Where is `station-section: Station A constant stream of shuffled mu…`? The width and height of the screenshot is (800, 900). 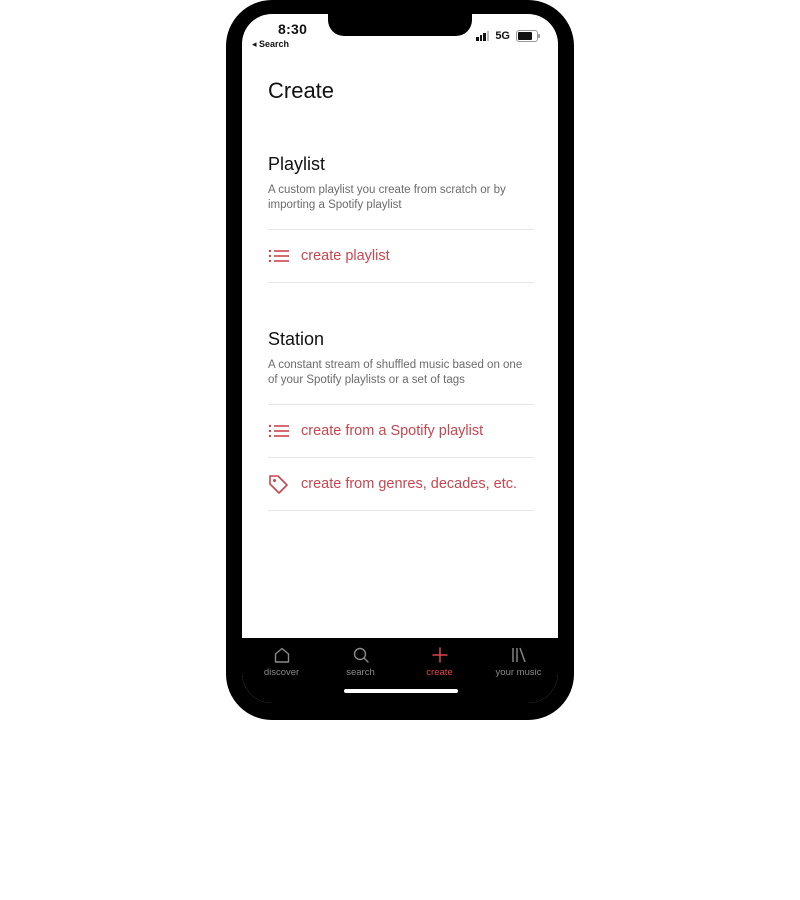 station-section: Station A constant stream of shuffled mu… is located at coordinates (401, 420).